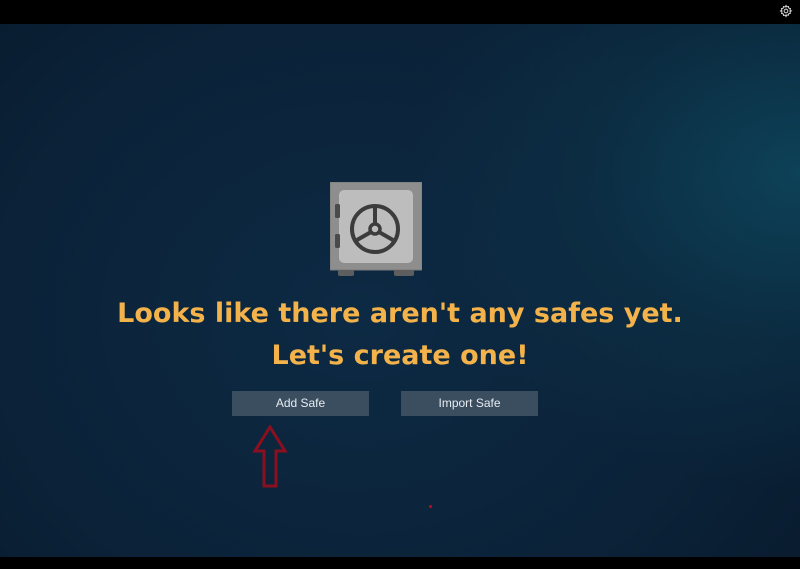  Describe the element at coordinates (400, 563) in the screenshot. I see `bottom-bar` at that location.